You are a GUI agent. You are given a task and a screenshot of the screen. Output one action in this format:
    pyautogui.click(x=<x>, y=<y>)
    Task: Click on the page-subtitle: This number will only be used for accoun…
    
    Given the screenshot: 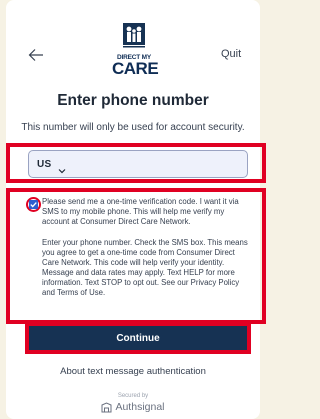 What is the action you would take?
    pyautogui.click(x=133, y=127)
    